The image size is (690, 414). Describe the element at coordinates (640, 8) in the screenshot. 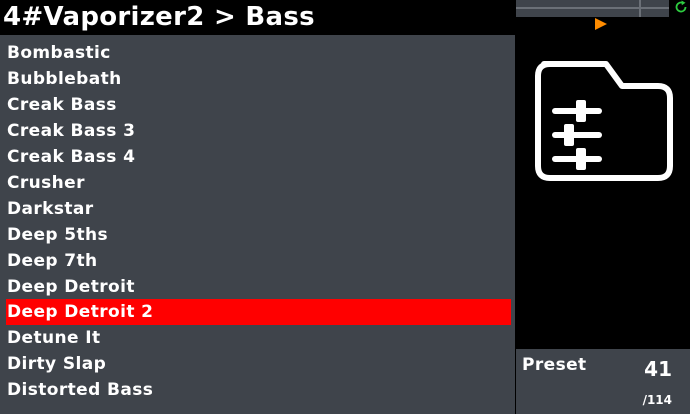

I see `progress-marker` at that location.